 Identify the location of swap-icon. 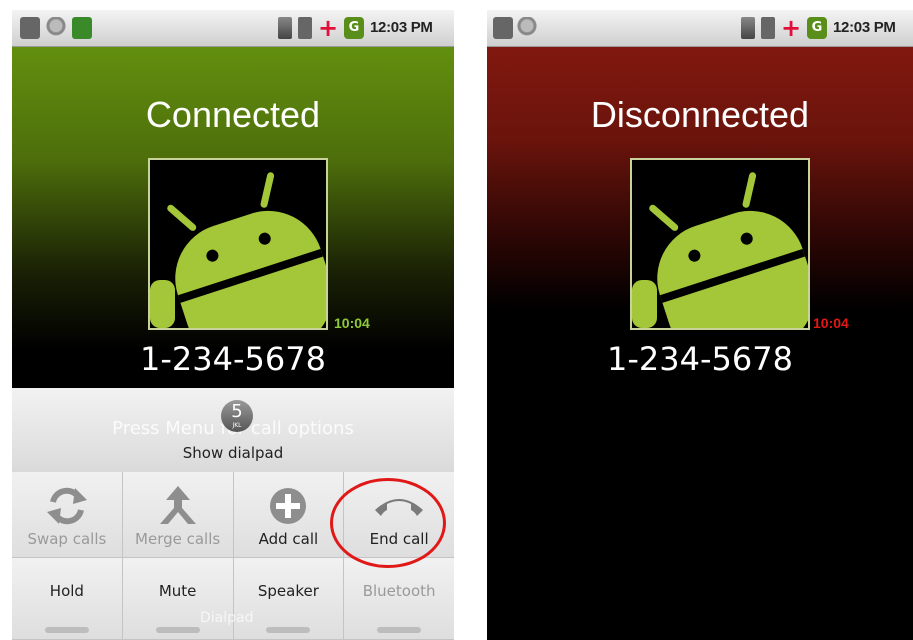
(66, 506).